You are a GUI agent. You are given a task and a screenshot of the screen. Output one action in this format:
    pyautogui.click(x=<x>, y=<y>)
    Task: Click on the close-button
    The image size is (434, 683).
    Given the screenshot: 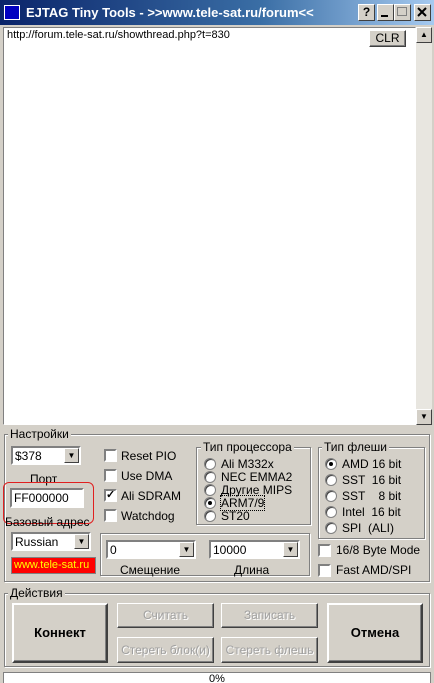 What is the action you would take?
    pyautogui.click(x=422, y=12)
    